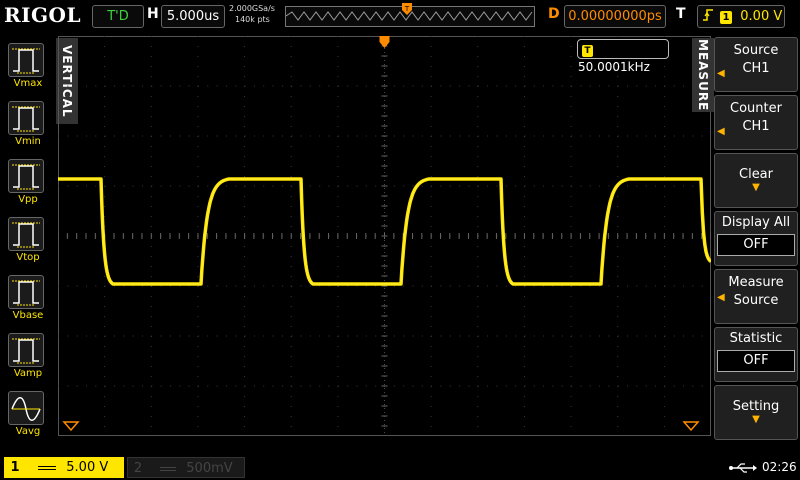 This screenshot has height=480, width=800. What do you see at coordinates (756, 300) in the screenshot?
I see `measure-source-line2: Source` at bounding box center [756, 300].